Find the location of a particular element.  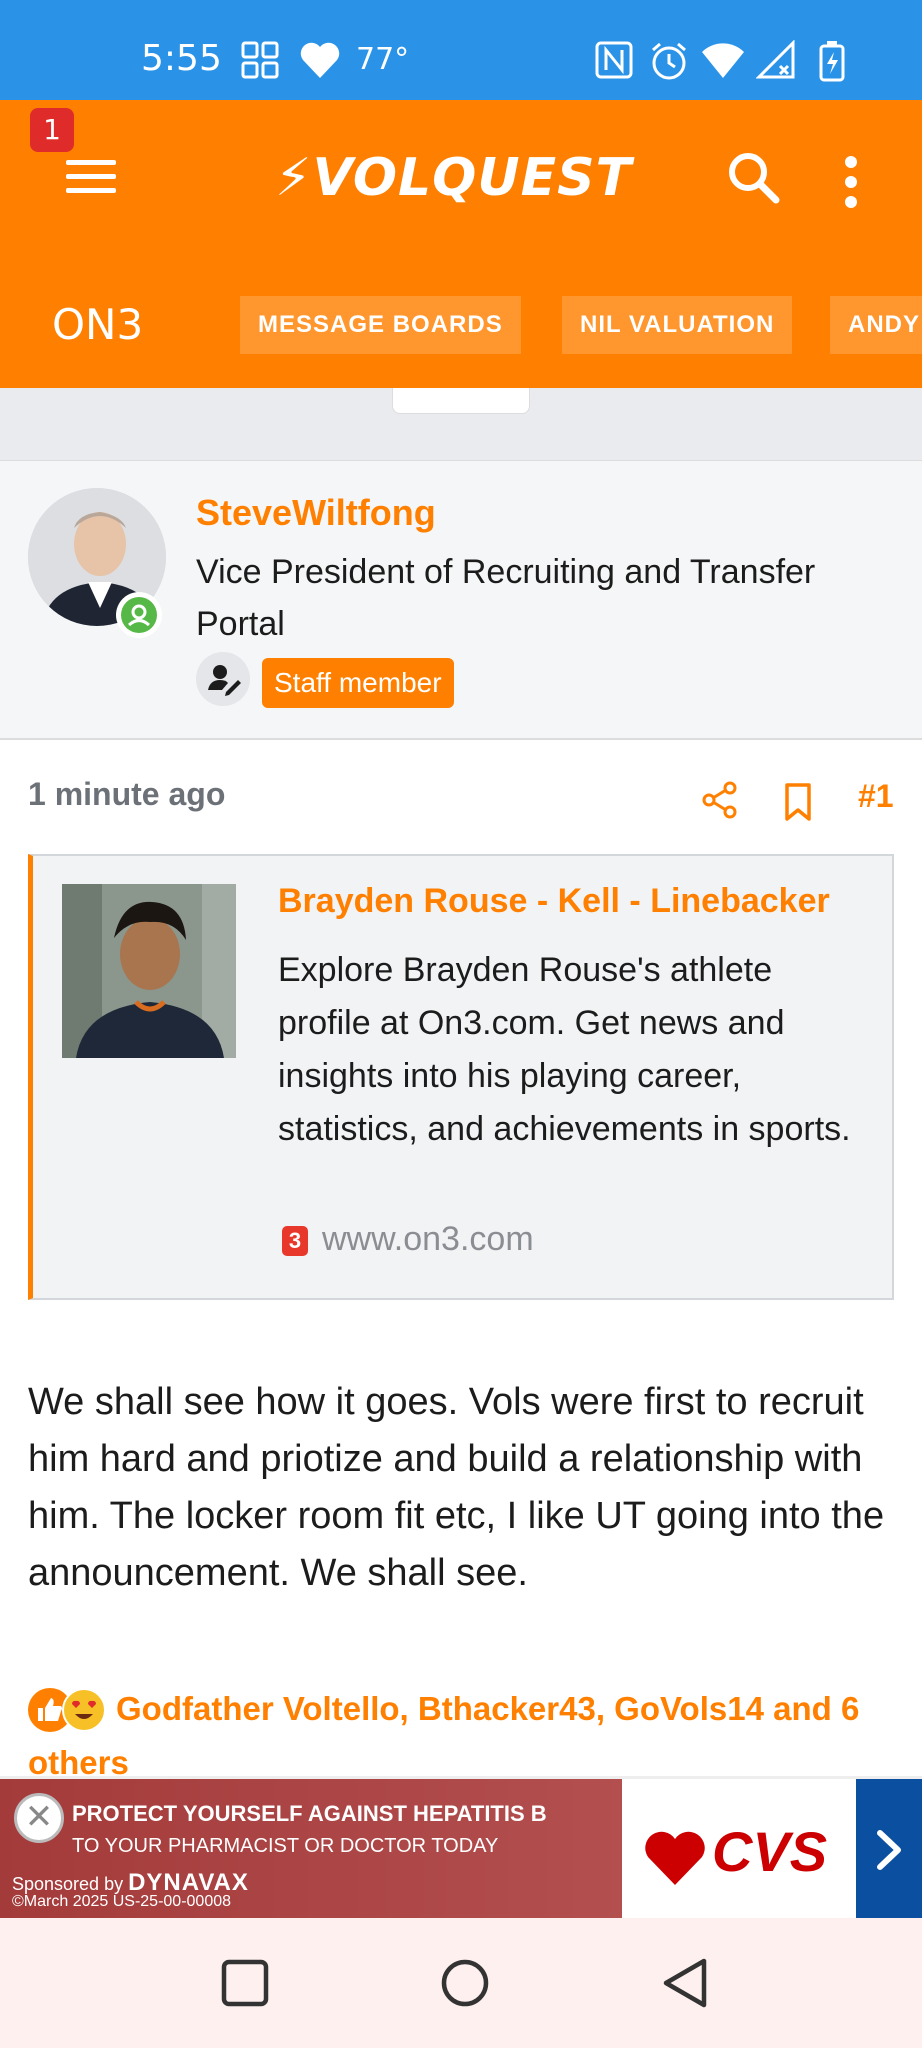

preview-title: Brayden Rouse - Kell - Linebacker is located at coordinates (554, 901).